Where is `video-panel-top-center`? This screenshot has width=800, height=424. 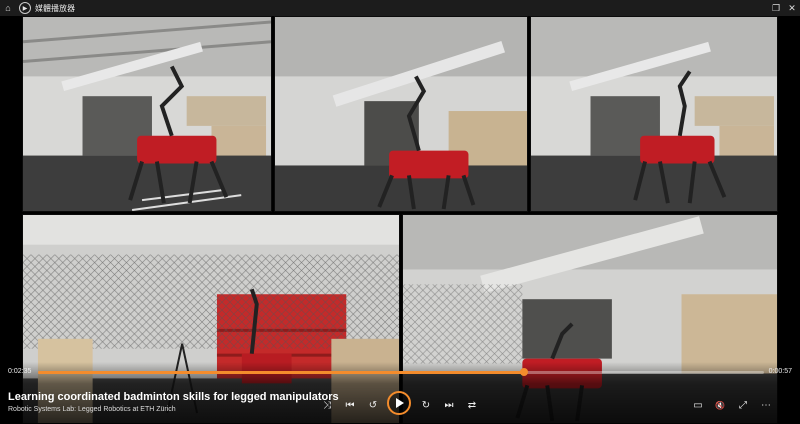
video-panel-top-center is located at coordinates (401, 114).